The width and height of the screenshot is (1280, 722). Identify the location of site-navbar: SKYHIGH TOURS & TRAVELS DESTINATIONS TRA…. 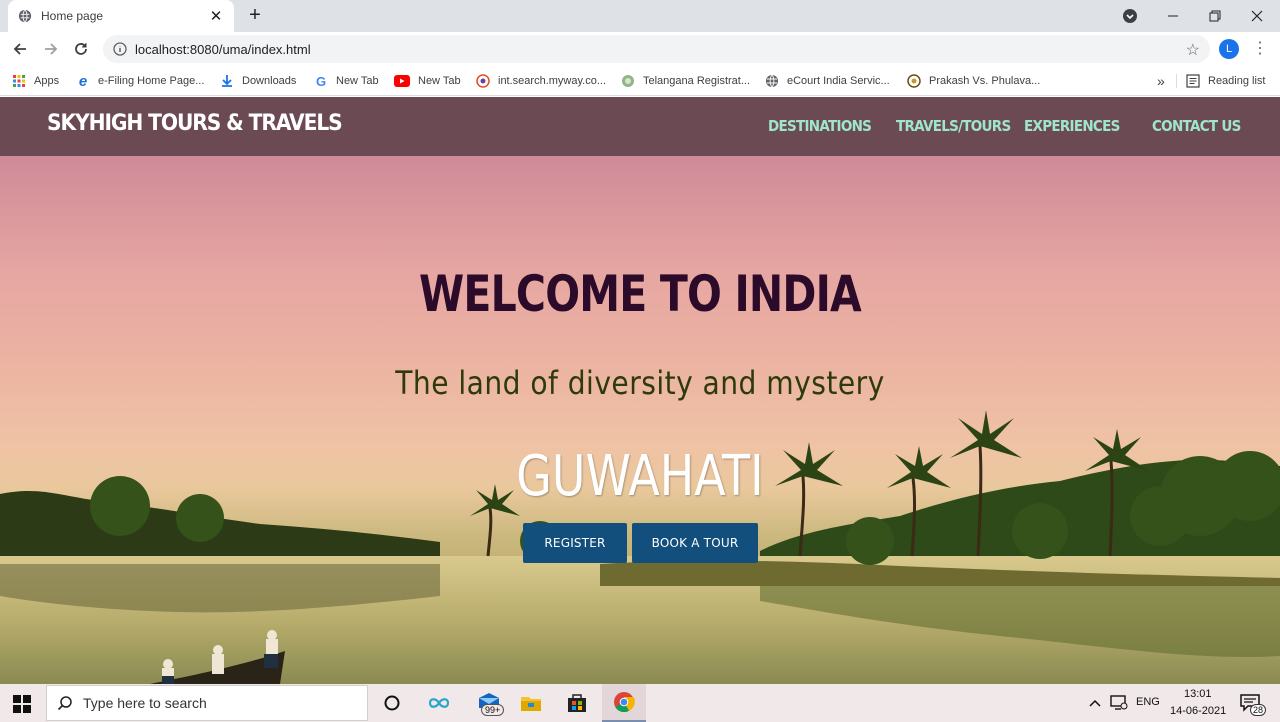
(640, 126).